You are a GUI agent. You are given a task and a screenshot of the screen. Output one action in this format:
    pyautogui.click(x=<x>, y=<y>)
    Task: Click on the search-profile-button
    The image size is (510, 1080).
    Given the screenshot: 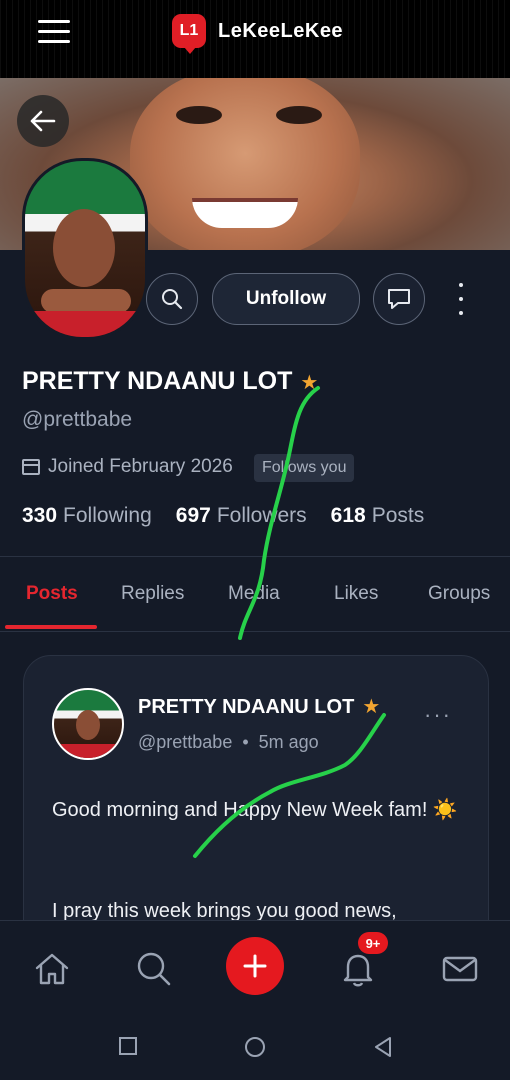 What is the action you would take?
    pyautogui.click(x=172, y=299)
    